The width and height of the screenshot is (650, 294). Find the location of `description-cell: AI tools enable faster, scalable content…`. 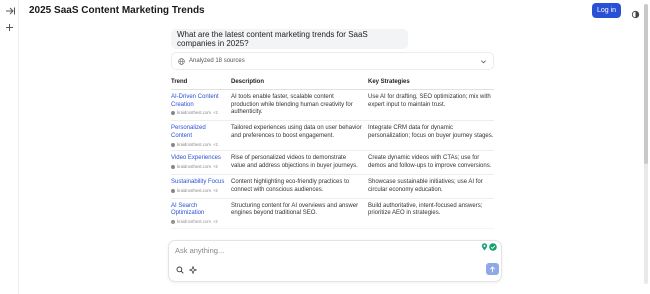

description-cell: AI tools enable faster, scalable content… is located at coordinates (299, 105).